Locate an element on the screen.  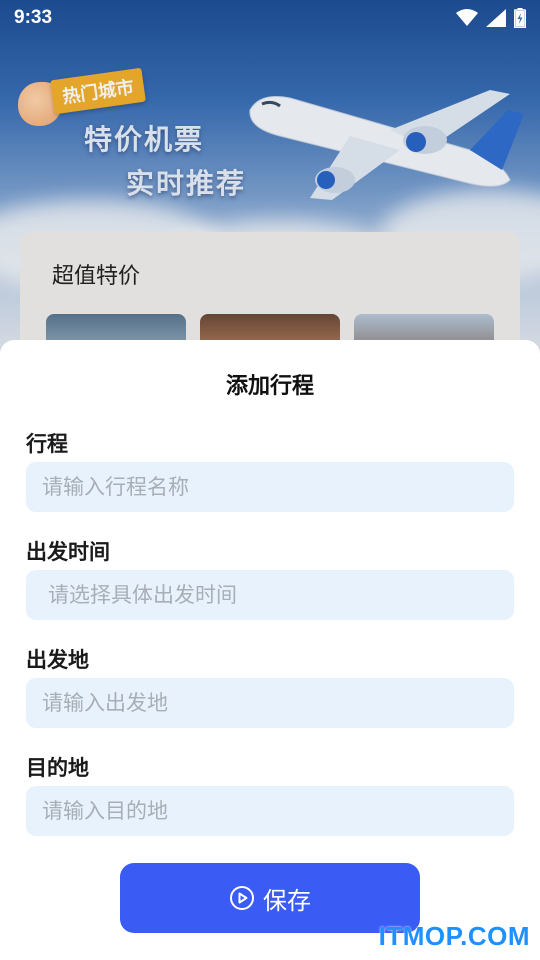
destination-label: 目的地 is located at coordinates (57, 768).